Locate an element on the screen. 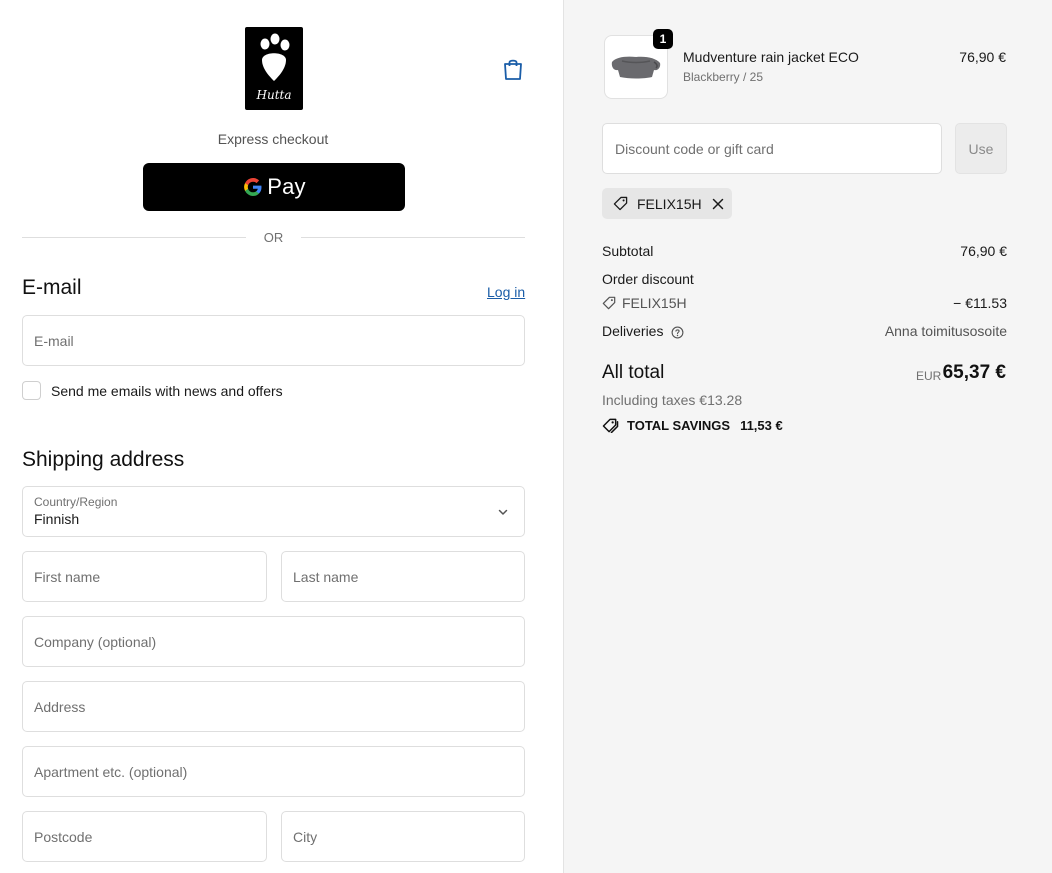  paw-logo-icon: Hutta is located at coordinates (274, 67).